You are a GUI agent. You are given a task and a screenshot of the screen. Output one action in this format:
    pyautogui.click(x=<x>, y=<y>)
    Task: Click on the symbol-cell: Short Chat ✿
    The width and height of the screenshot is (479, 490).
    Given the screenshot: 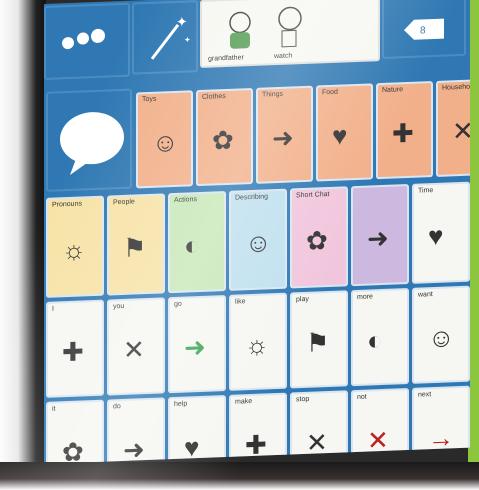 What is the action you would take?
    pyautogui.click(x=319, y=237)
    